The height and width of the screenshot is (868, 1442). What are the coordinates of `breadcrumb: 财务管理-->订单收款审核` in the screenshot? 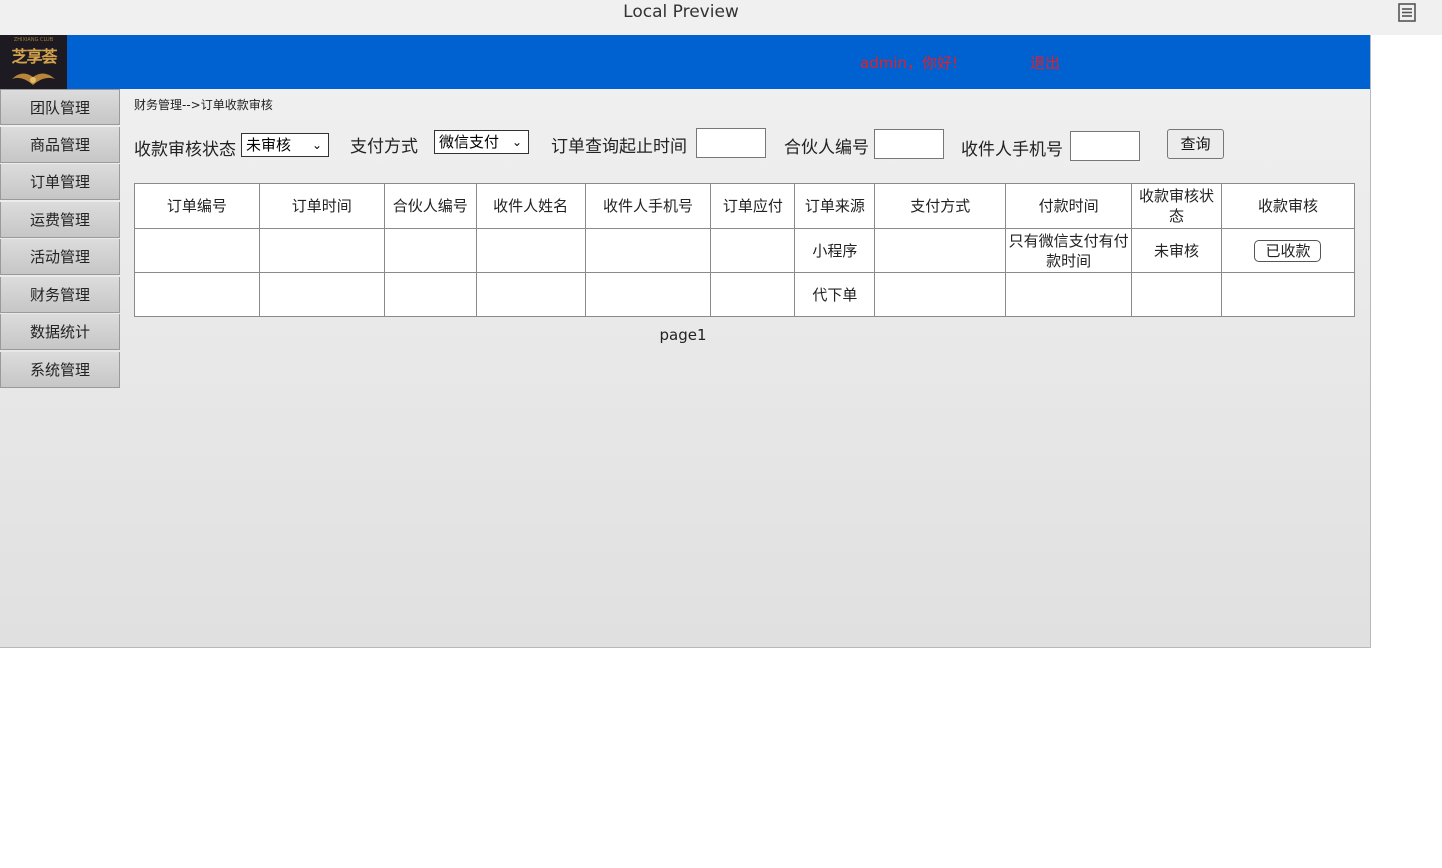 It's located at (203, 105).